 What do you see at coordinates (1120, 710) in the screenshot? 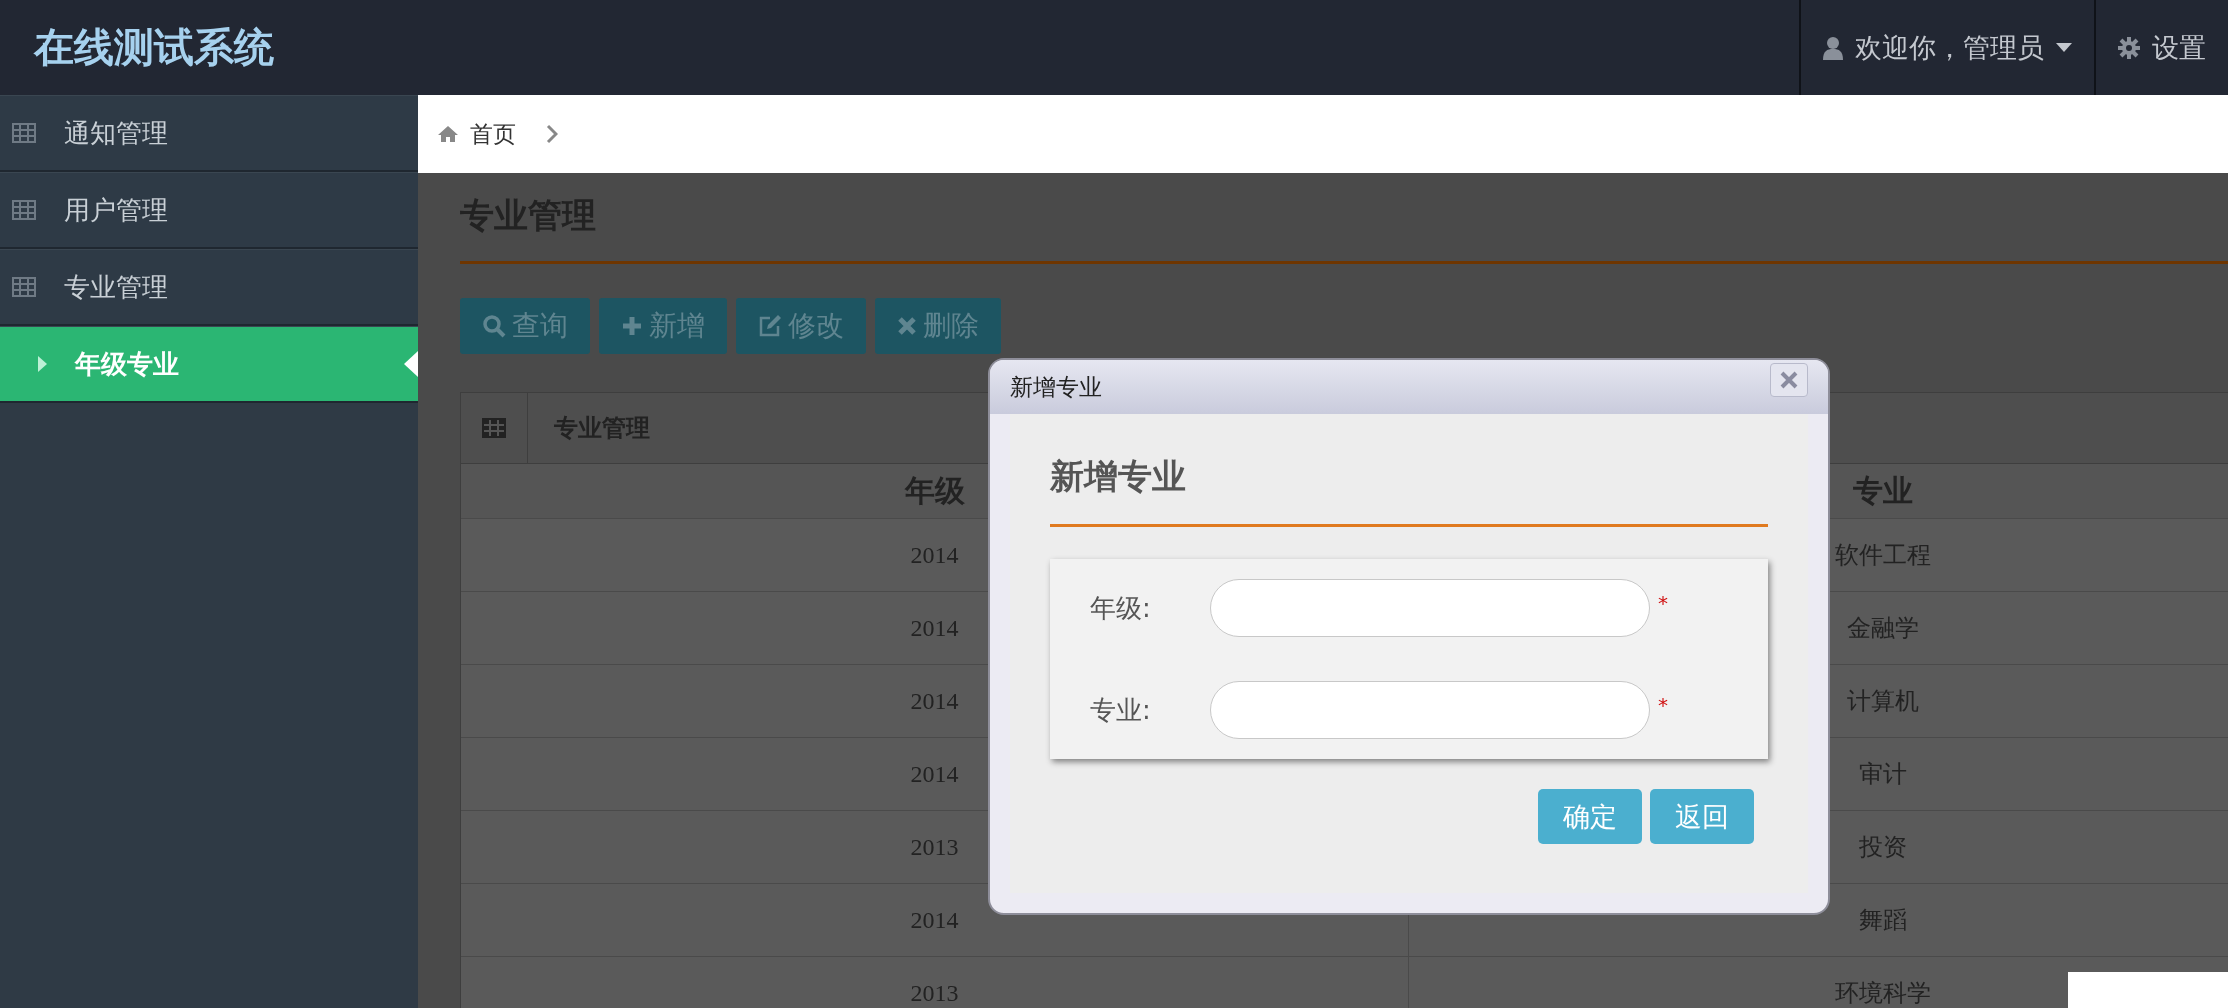
I see `field-label: 专业:` at bounding box center [1120, 710].